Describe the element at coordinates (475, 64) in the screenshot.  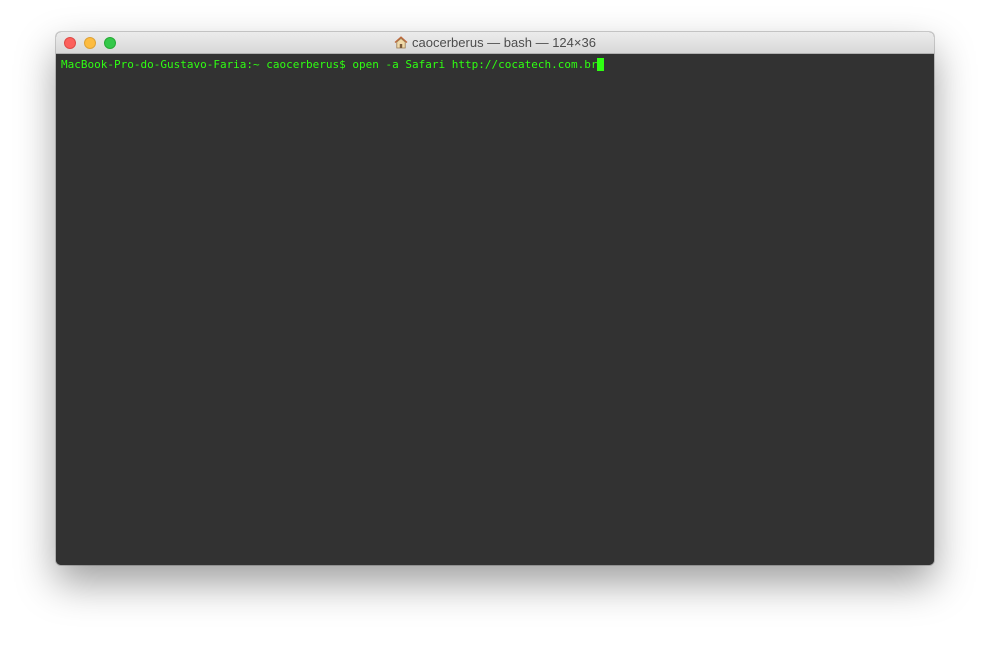
I see `command-text: open -a Safari http://cocatech.com.br` at that location.